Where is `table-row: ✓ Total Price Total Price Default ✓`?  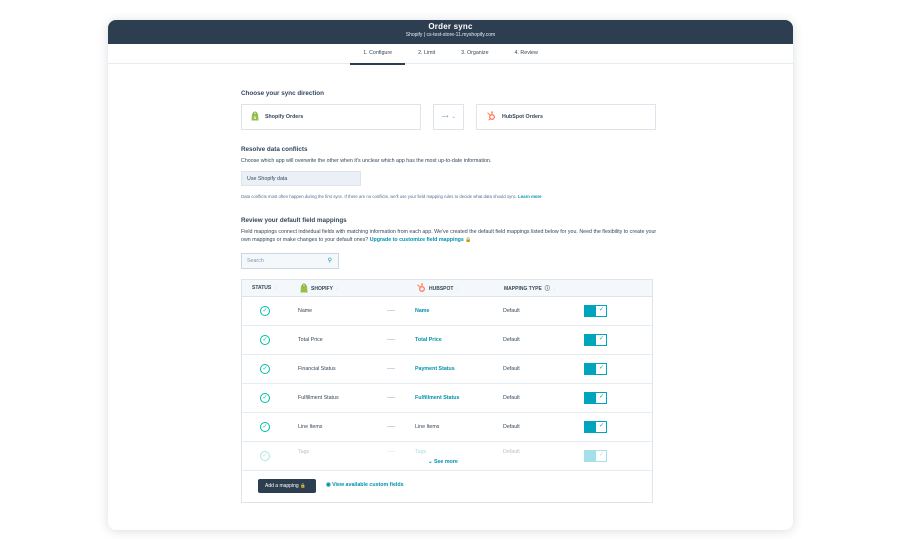
table-row: ✓ Total Price Total Price Default ✓ is located at coordinates (447, 341).